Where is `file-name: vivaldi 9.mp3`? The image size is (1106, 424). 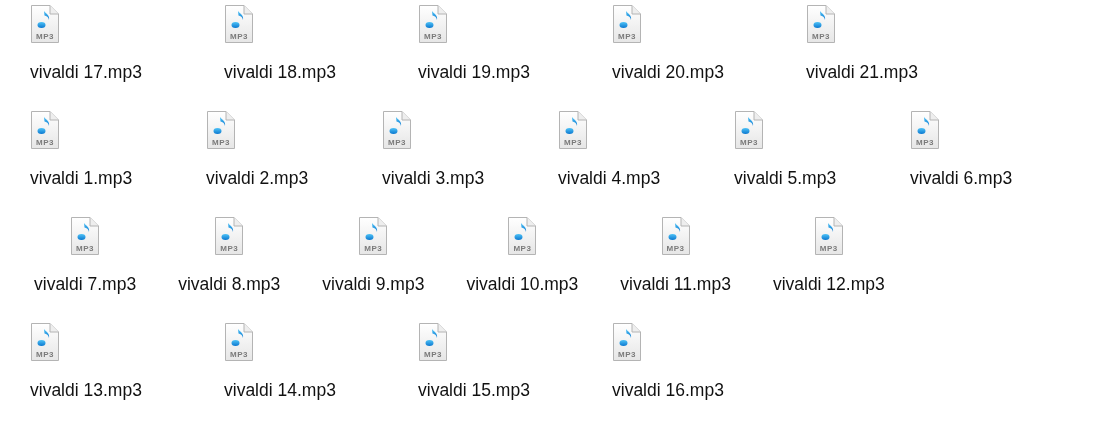 file-name: vivaldi 9.mp3 is located at coordinates (373, 284).